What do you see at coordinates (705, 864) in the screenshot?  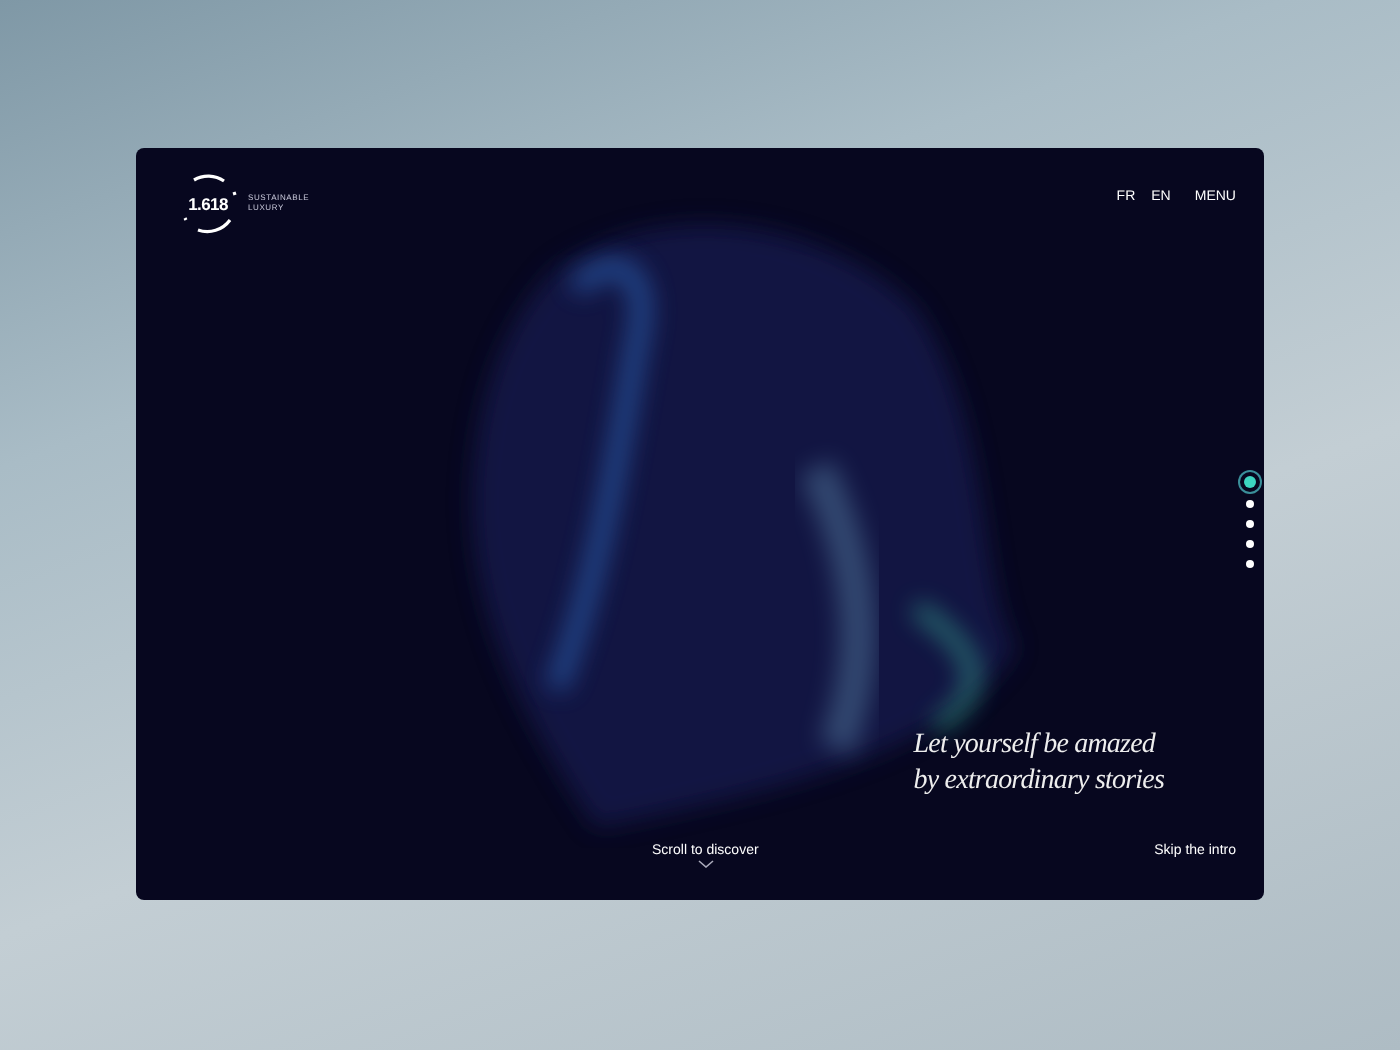 I see `chevron-down-icon` at bounding box center [705, 864].